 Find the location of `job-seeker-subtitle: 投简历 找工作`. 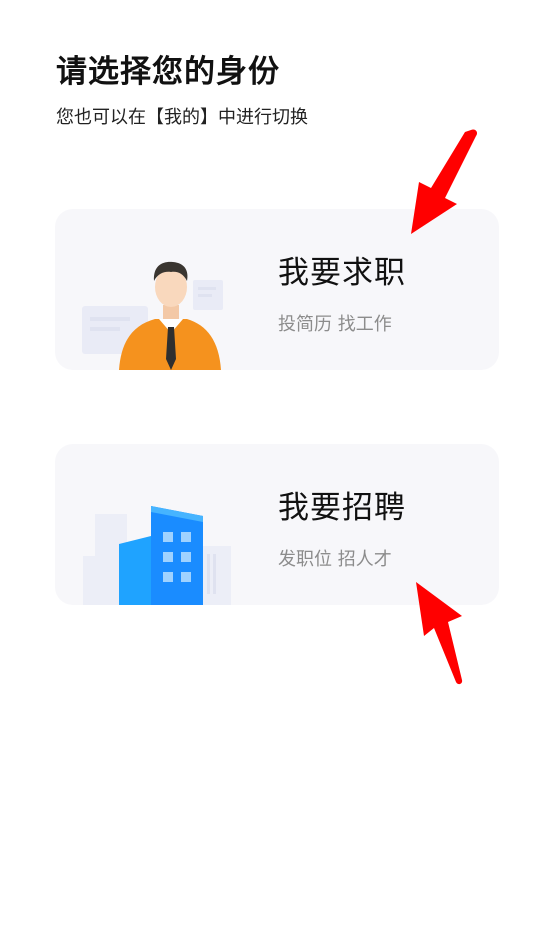

job-seeker-subtitle: 投简历 找工作 is located at coordinates (335, 324).